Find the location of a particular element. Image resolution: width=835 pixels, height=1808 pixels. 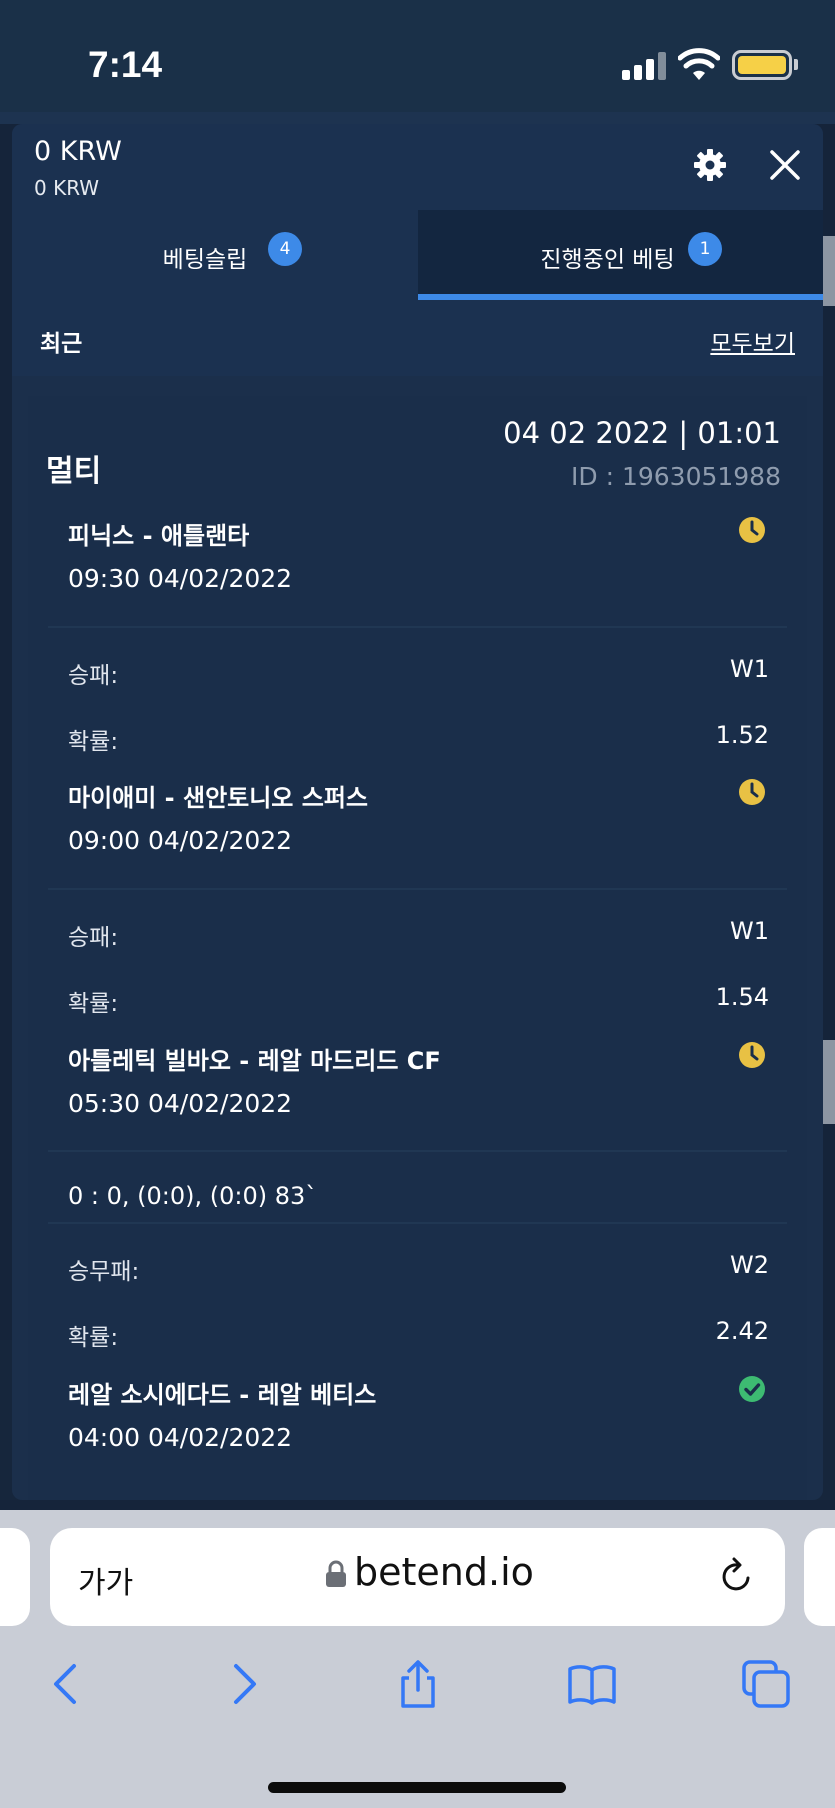

next-tab-preview is located at coordinates (819, 1577).